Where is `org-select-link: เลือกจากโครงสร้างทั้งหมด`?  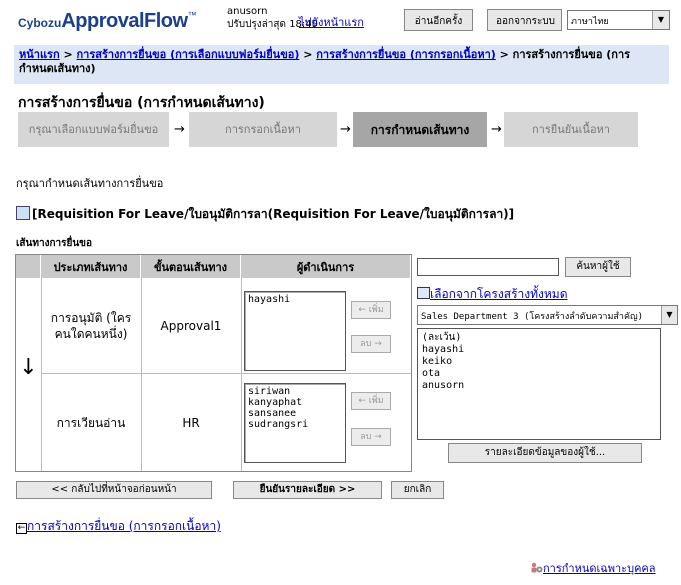 org-select-link: เลือกจากโครงสร้างทั้งหมด is located at coordinates (492, 294).